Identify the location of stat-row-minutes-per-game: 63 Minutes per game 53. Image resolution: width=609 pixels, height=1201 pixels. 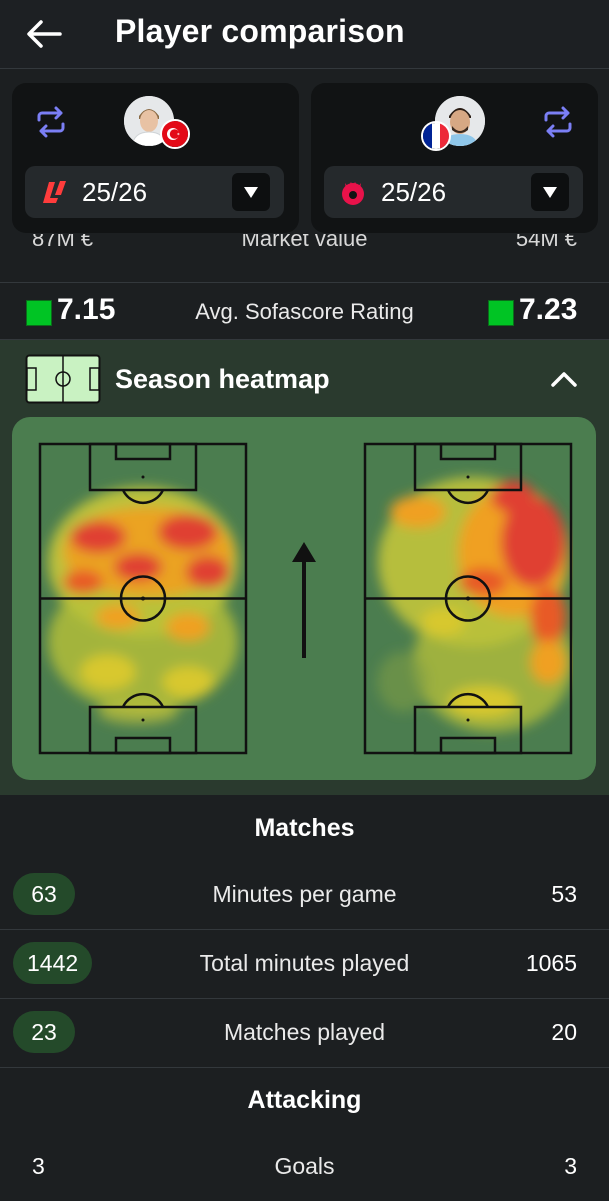
(304, 895).